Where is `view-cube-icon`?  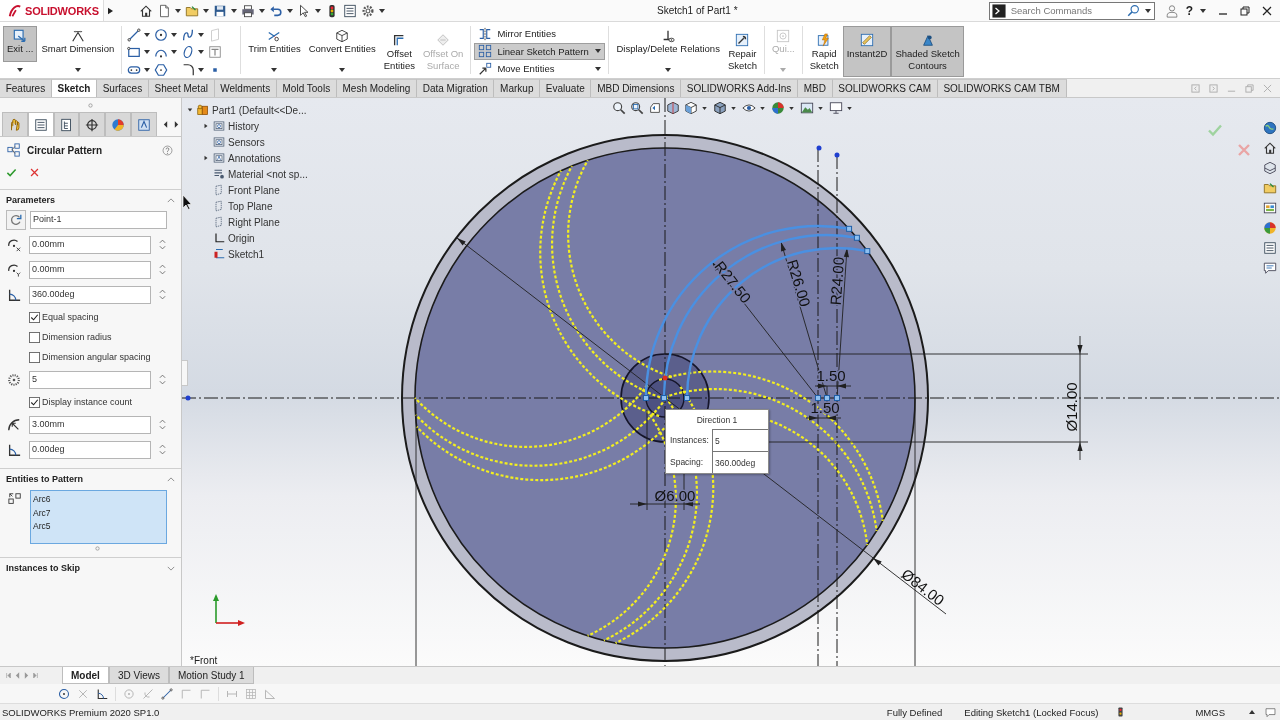 view-cube-icon is located at coordinates (691, 108).